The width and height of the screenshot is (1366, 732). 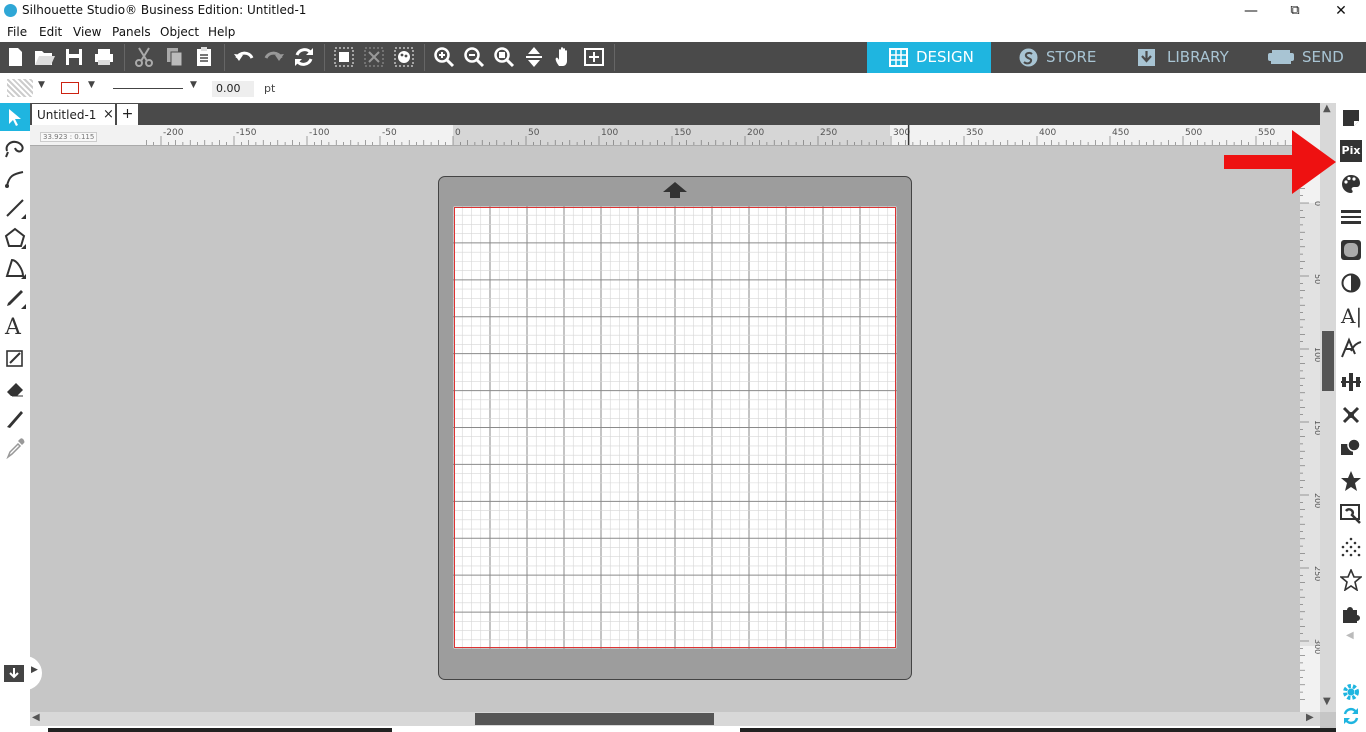 I want to click on scroll-right-arrow-icon: ▶, so click(x=1310, y=717).